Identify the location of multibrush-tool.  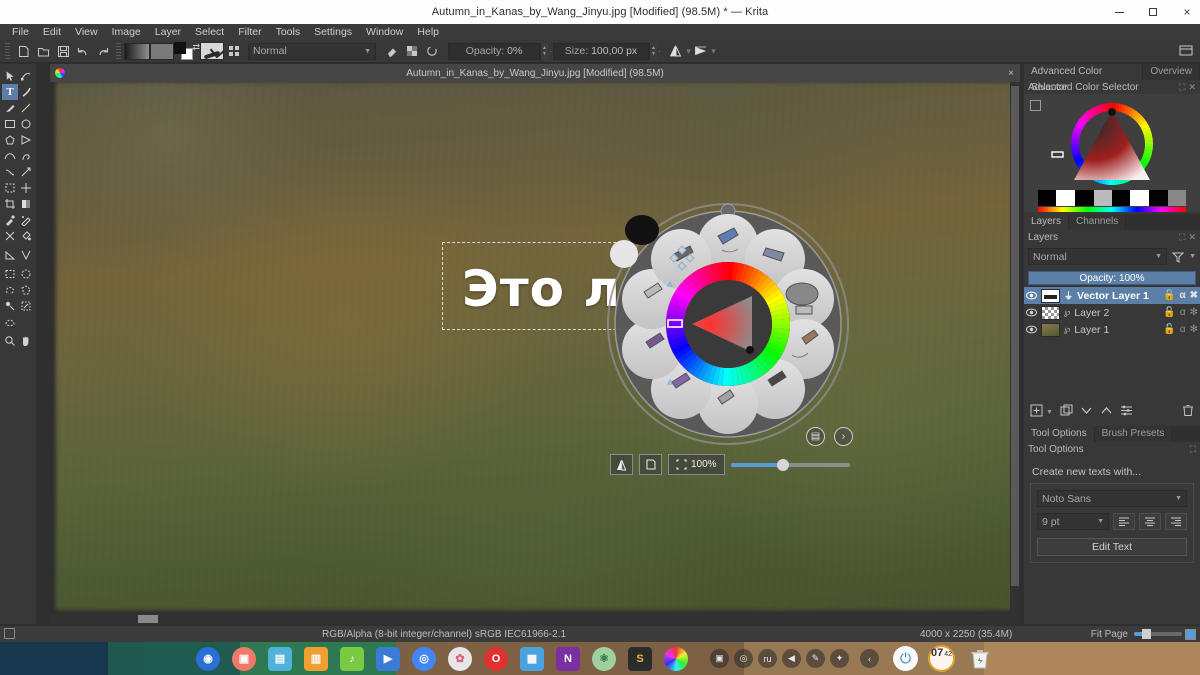
(26, 172).